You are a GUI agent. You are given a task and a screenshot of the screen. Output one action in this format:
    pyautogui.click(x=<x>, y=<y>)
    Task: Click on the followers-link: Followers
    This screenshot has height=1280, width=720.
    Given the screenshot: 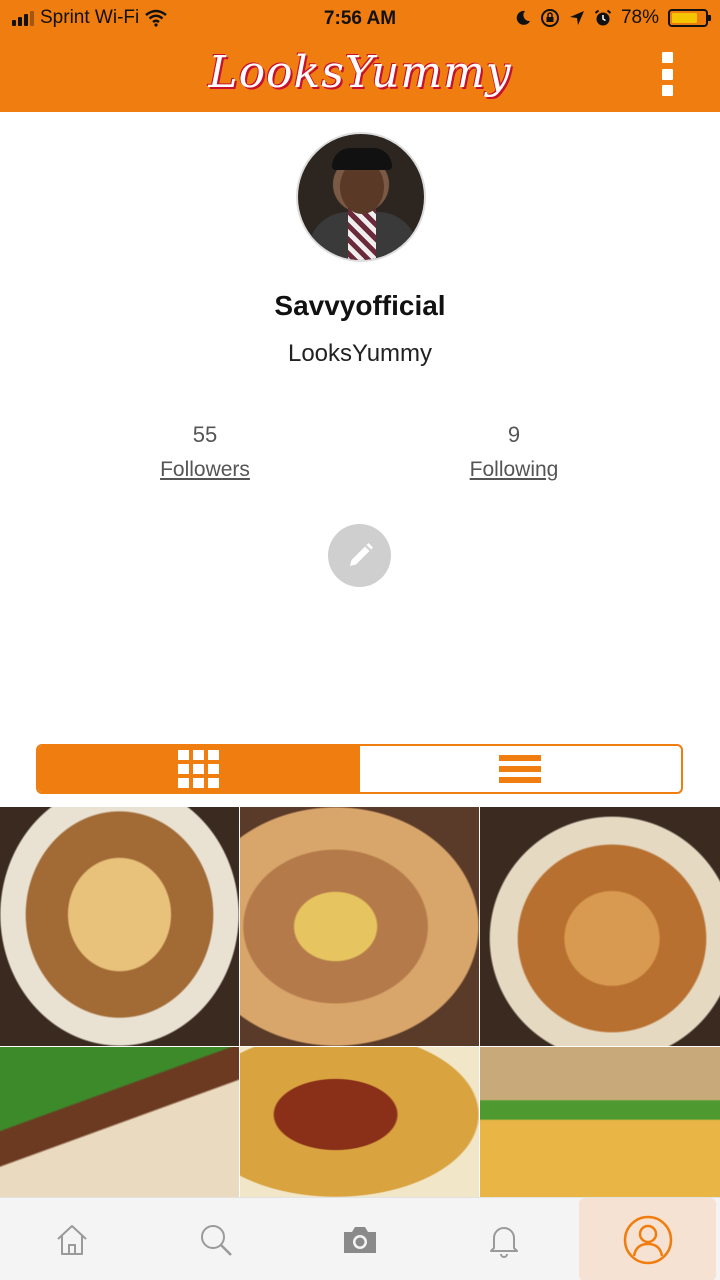 What is the action you would take?
    pyautogui.click(x=205, y=470)
    